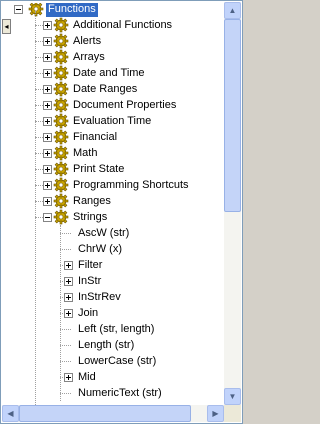  What do you see at coordinates (99, 169) in the screenshot?
I see `tree-node-print-state-label: Print State` at bounding box center [99, 169].